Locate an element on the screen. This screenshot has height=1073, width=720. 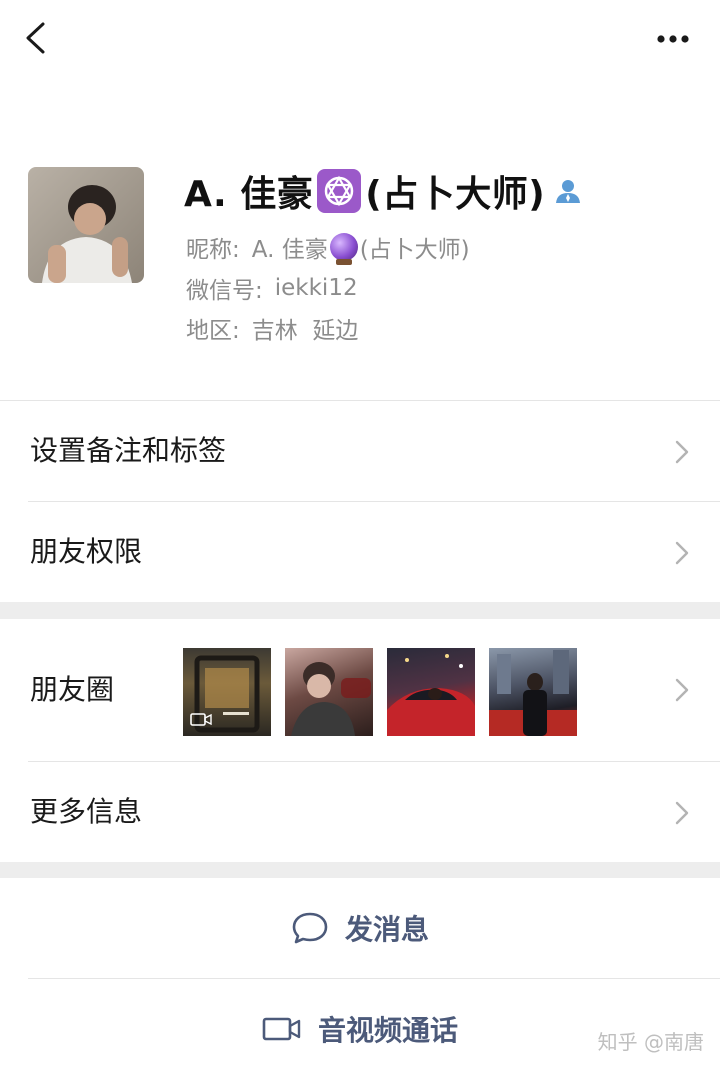
display-name-prefix: A. 佳豪 is located at coordinates (249, 194).